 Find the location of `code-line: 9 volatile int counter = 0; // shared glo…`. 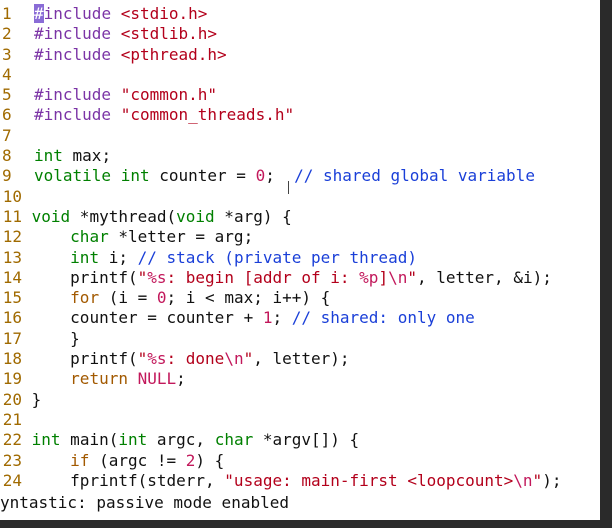

code-line: 9 volatile int counter = 0; // shared glo… is located at coordinates (300, 176).